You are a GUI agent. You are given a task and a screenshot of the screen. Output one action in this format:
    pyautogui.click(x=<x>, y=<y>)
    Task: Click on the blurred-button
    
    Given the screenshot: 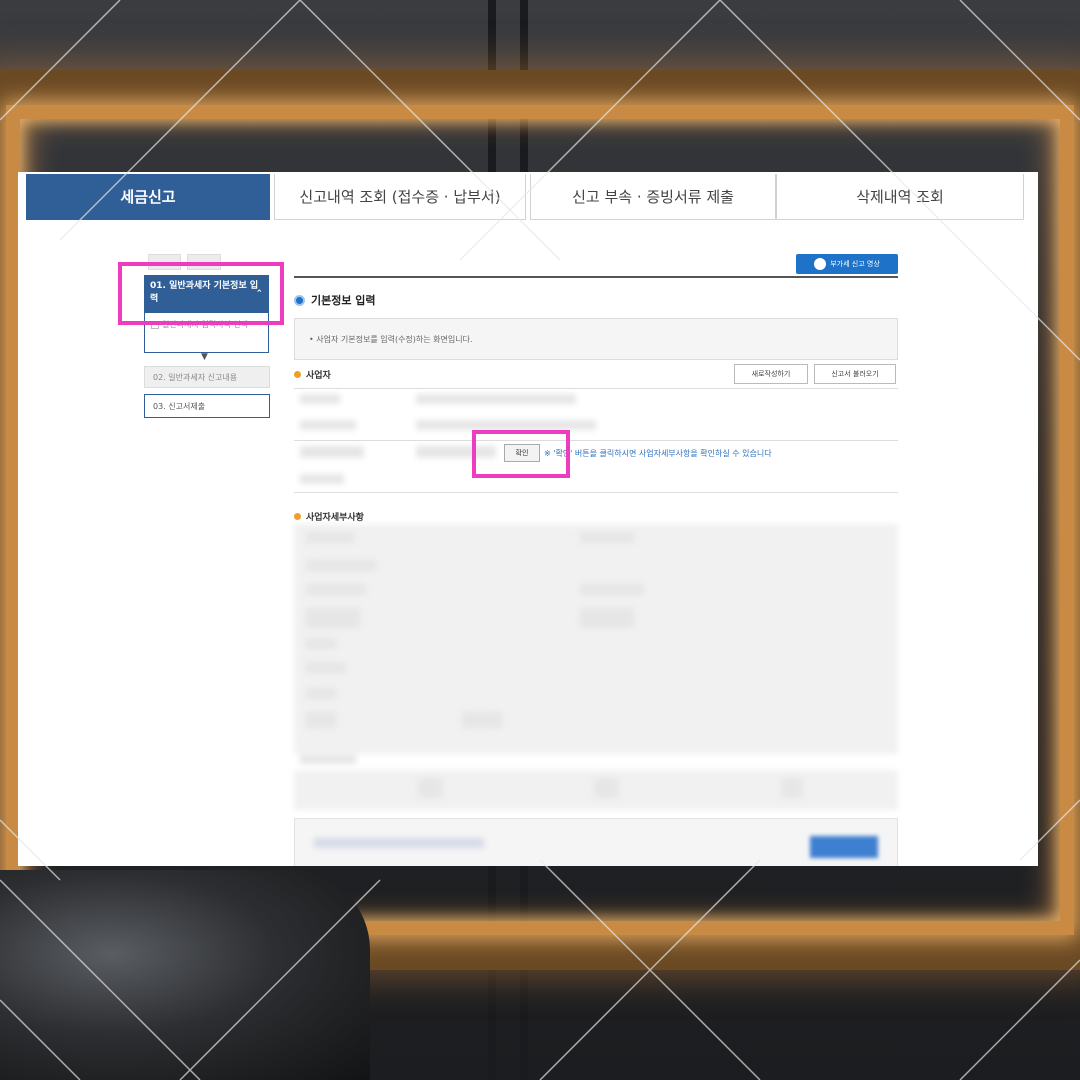 What is the action you would take?
    pyautogui.click(x=844, y=847)
    